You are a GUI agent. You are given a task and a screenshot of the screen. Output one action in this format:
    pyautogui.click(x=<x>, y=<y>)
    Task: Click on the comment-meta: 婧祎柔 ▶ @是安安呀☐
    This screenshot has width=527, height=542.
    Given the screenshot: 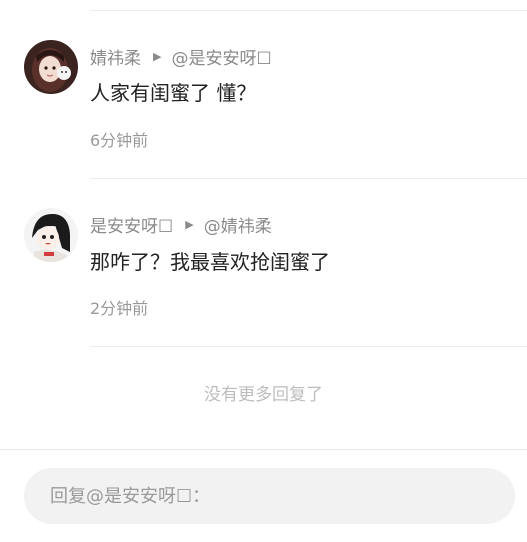 What is the action you would take?
    pyautogui.click(x=181, y=56)
    